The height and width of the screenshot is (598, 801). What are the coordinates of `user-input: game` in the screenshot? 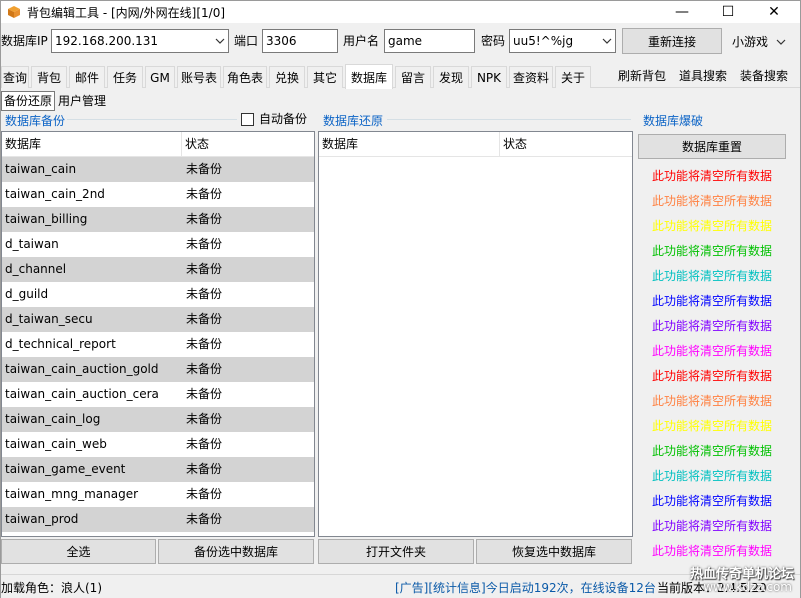 It's located at (429, 41).